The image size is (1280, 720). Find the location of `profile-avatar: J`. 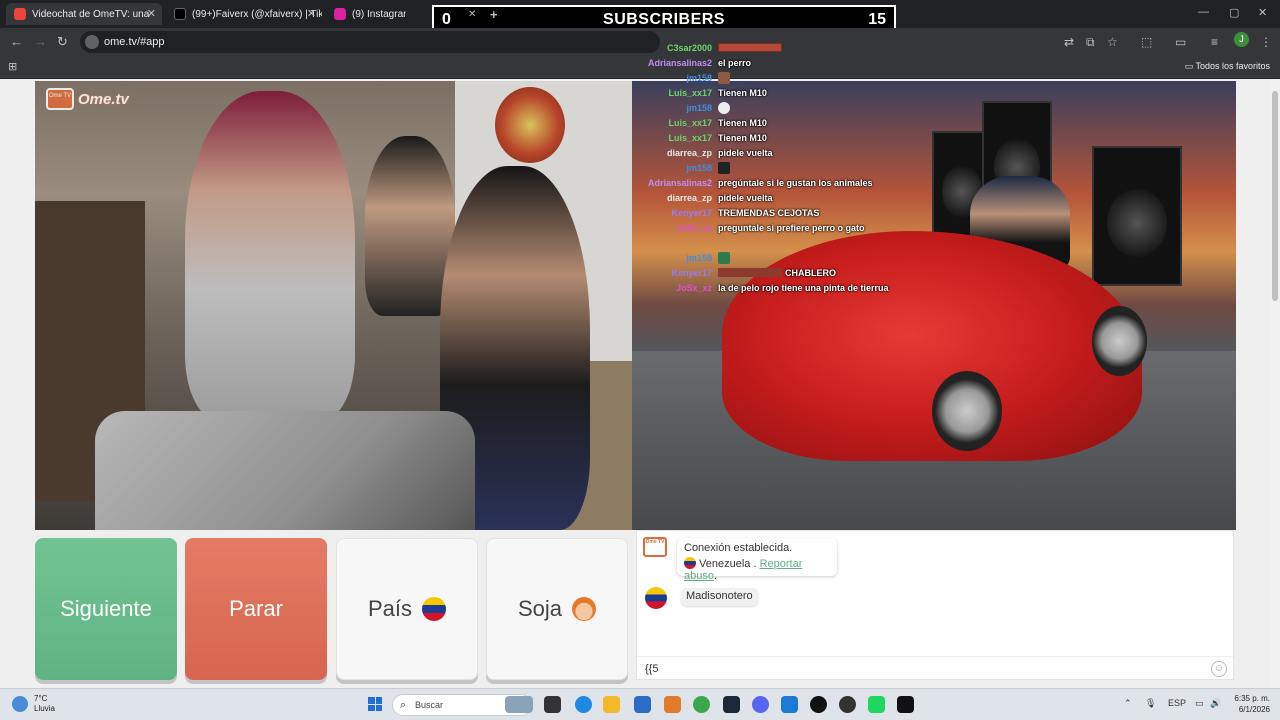

profile-avatar: J is located at coordinates (1241, 39).